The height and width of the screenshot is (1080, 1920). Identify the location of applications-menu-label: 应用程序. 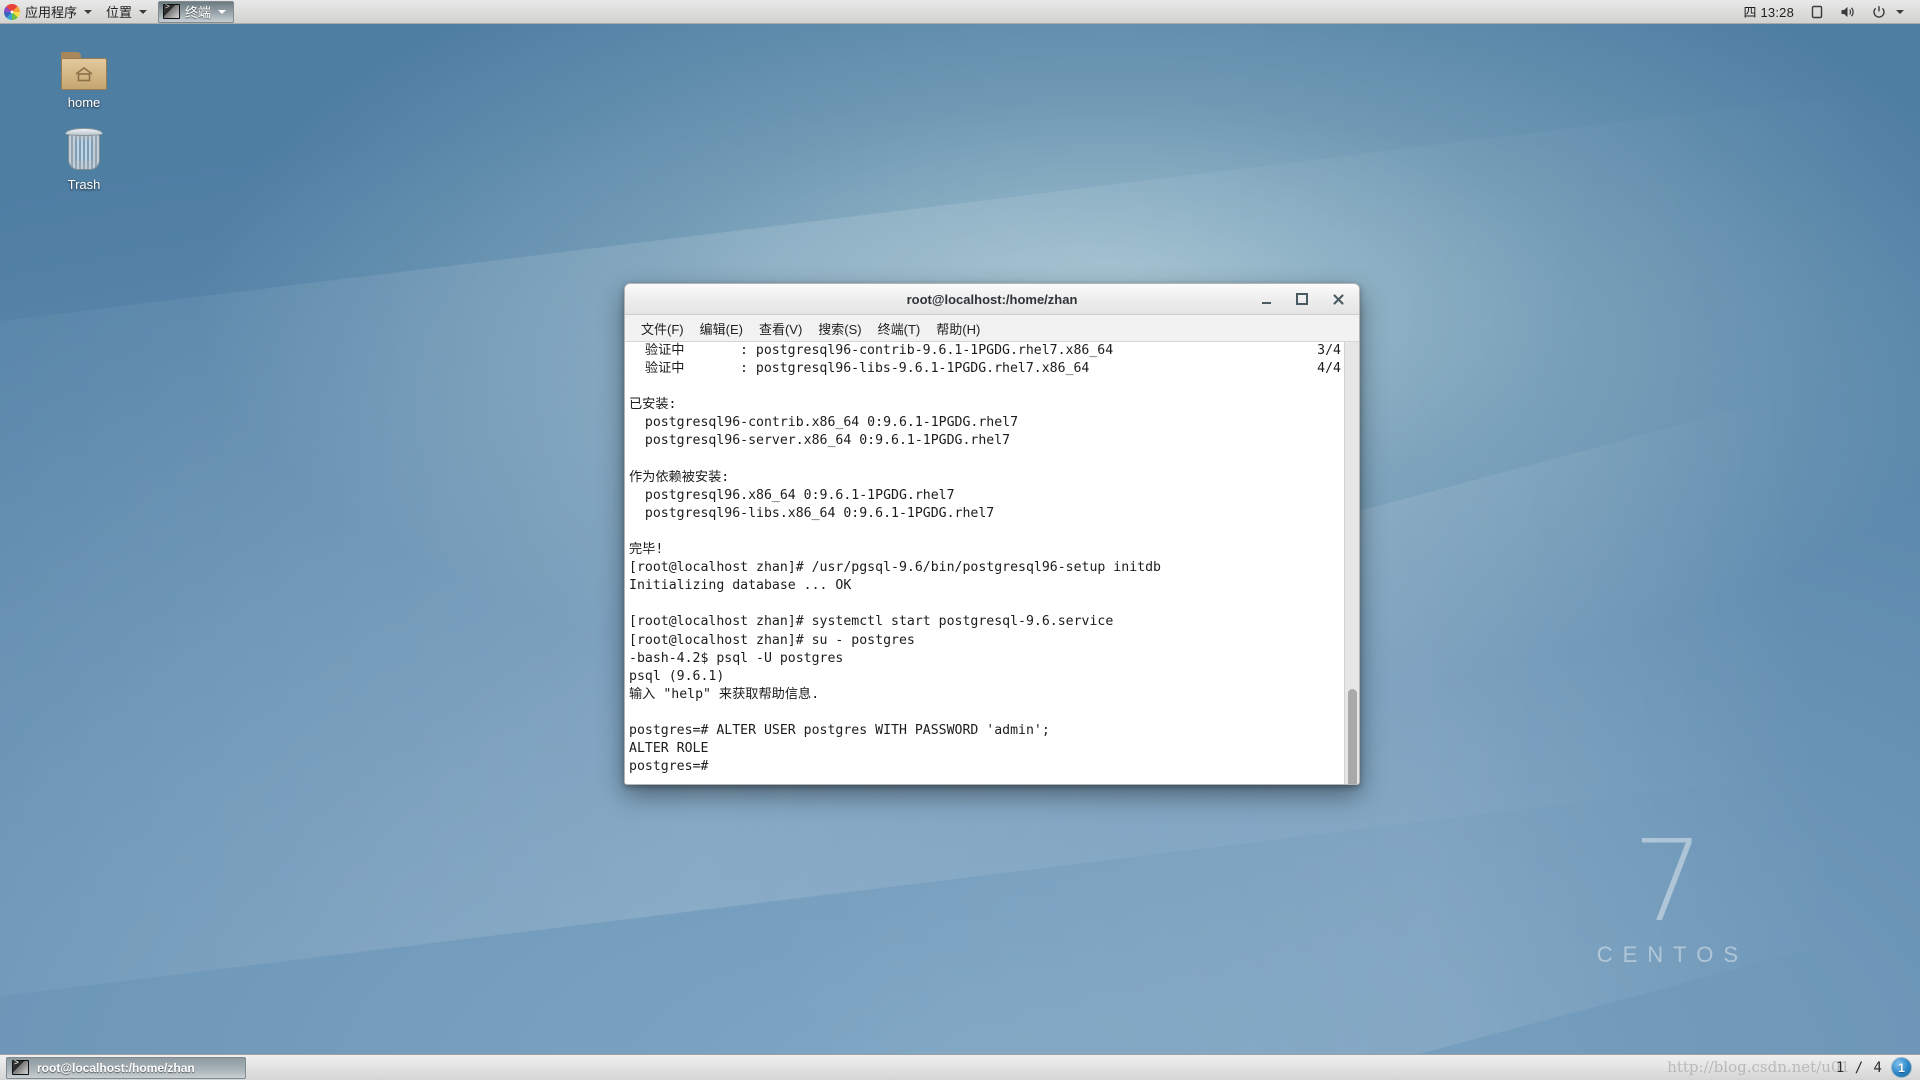
(51, 12).